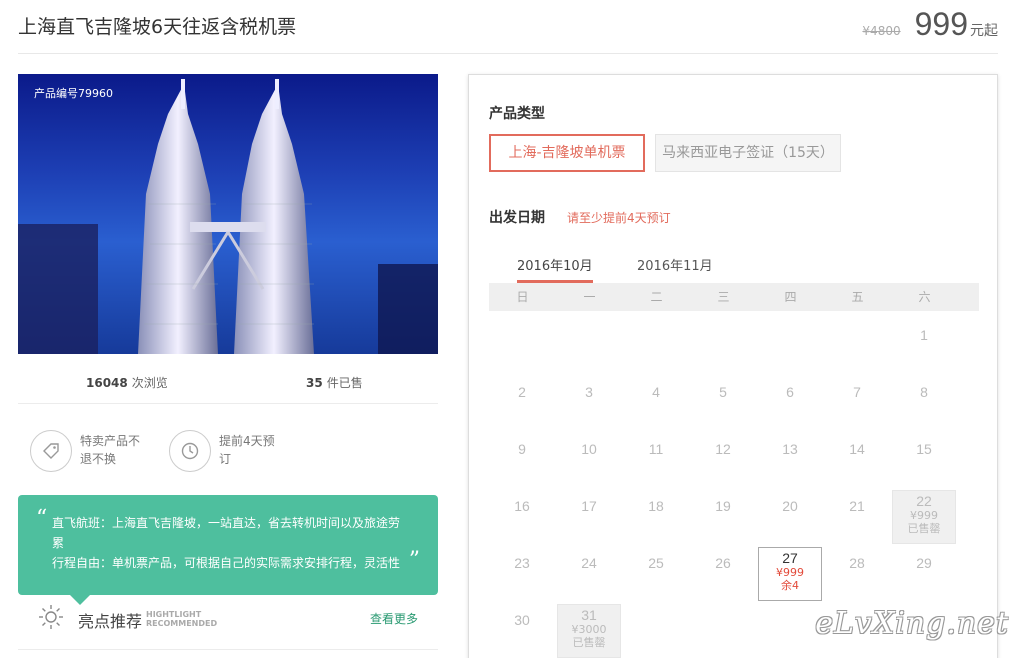 The width and height of the screenshot is (1021, 658). What do you see at coordinates (924, 449) in the screenshot?
I see `day-number: 15` at bounding box center [924, 449].